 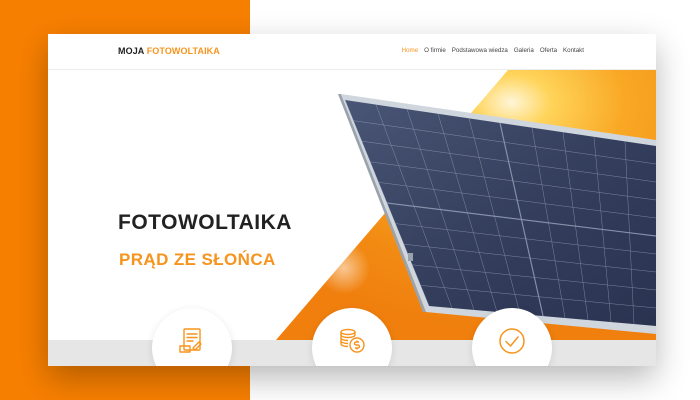 I want to click on check-circle-icon, so click(x=512, y=341).